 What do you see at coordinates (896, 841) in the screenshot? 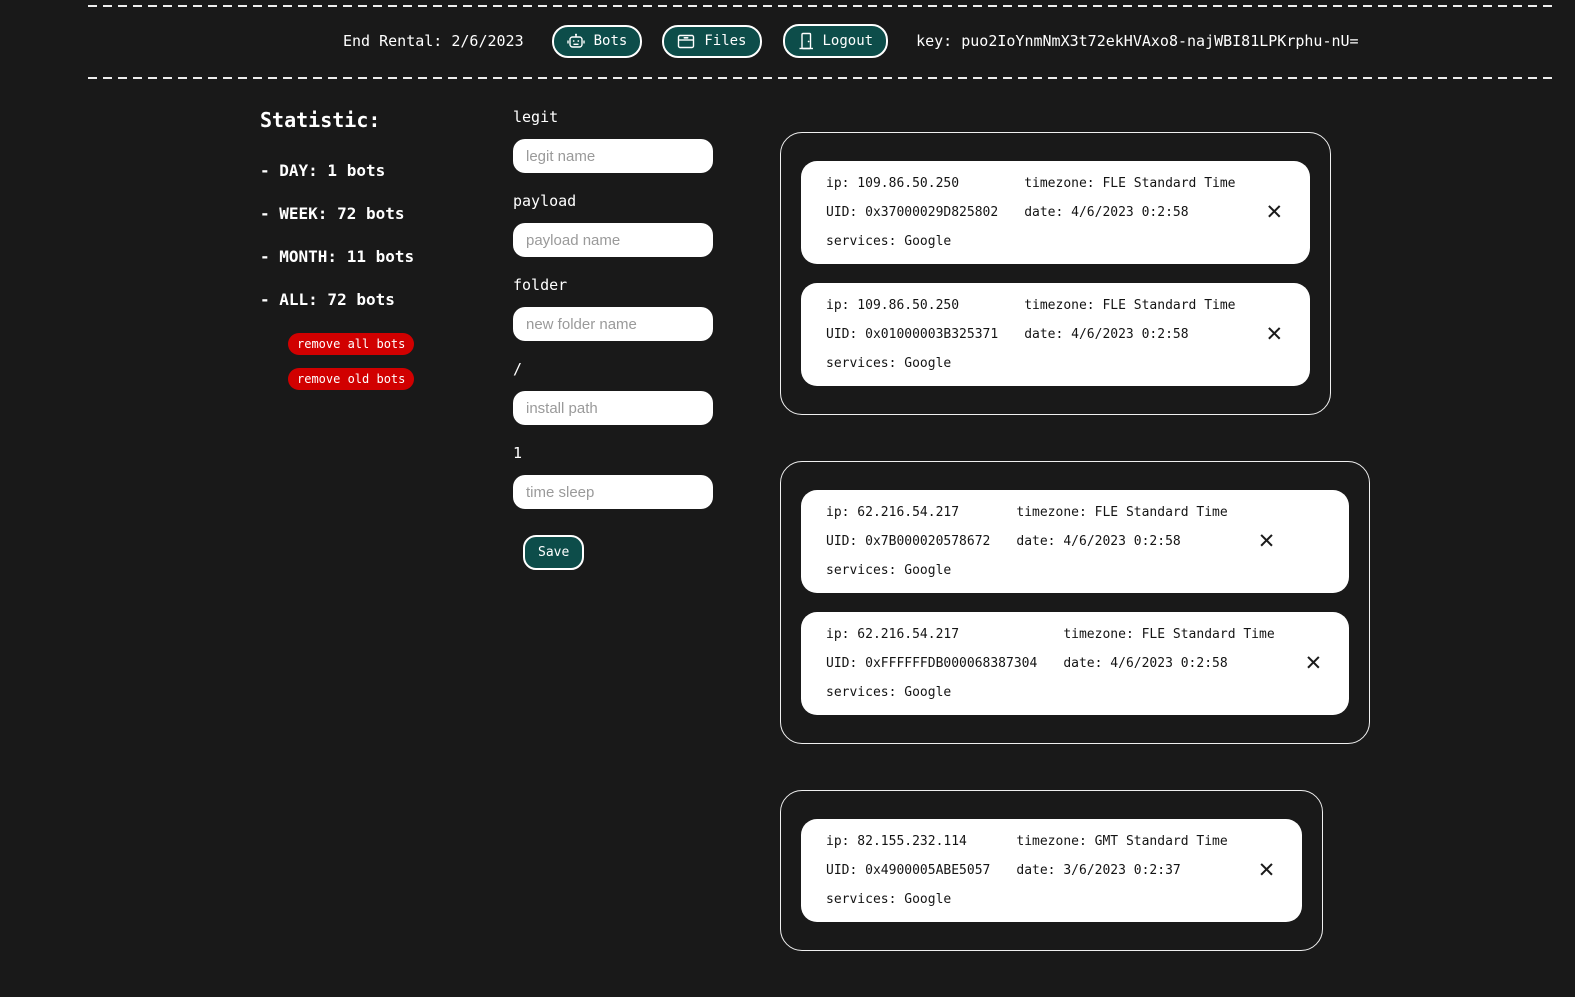
I see `bot-ip: ip: 82.155.232.114` at bounding box center [896, 841].